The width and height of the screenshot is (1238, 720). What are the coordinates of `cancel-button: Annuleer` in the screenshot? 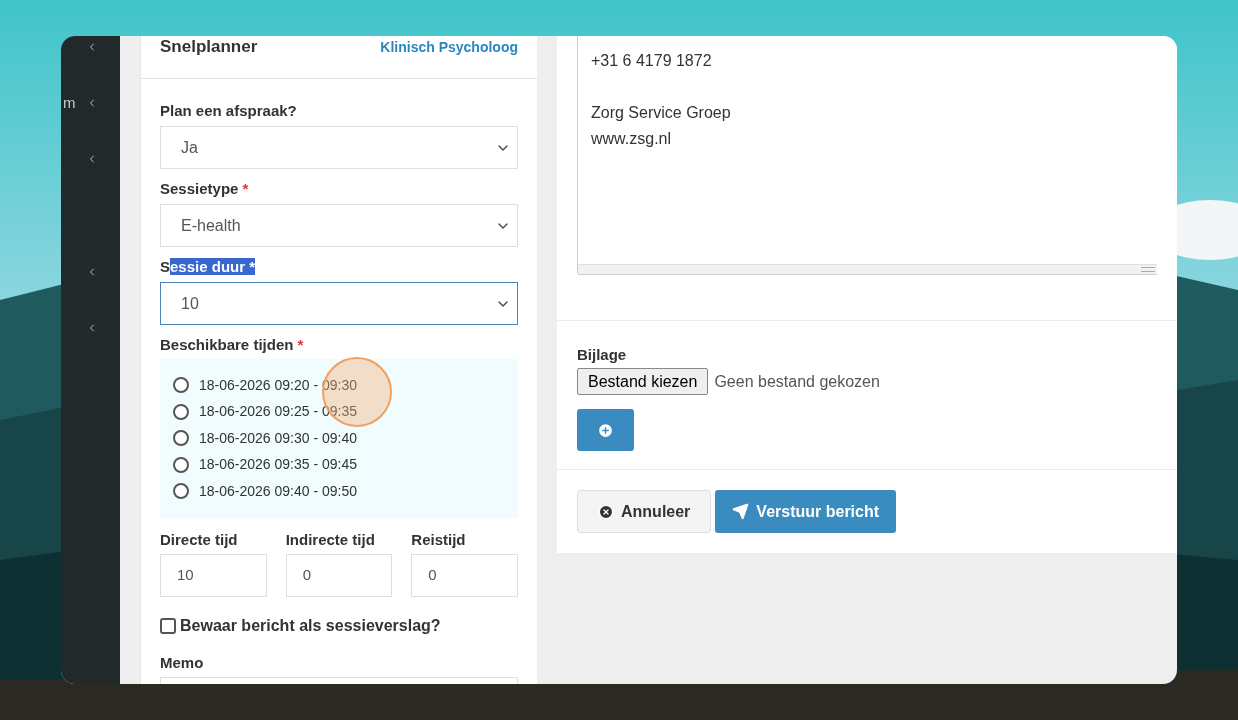 It's located at (644, 511).